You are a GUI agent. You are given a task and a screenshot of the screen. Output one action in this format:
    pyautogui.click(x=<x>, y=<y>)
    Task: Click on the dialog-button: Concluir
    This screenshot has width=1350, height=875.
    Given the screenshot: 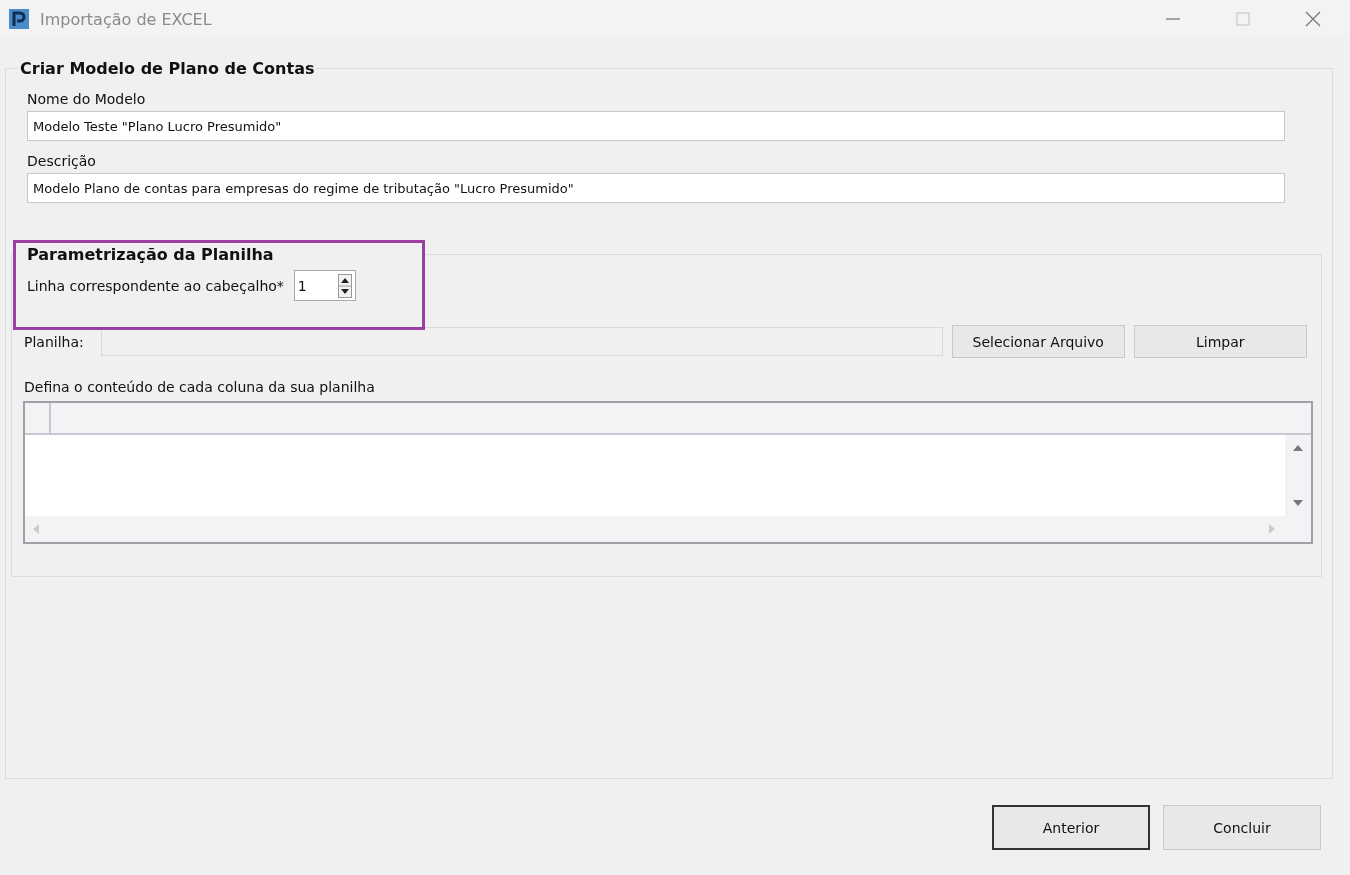 What is the action you would take?
    pyautogui.click(x=1242, y=827)
    